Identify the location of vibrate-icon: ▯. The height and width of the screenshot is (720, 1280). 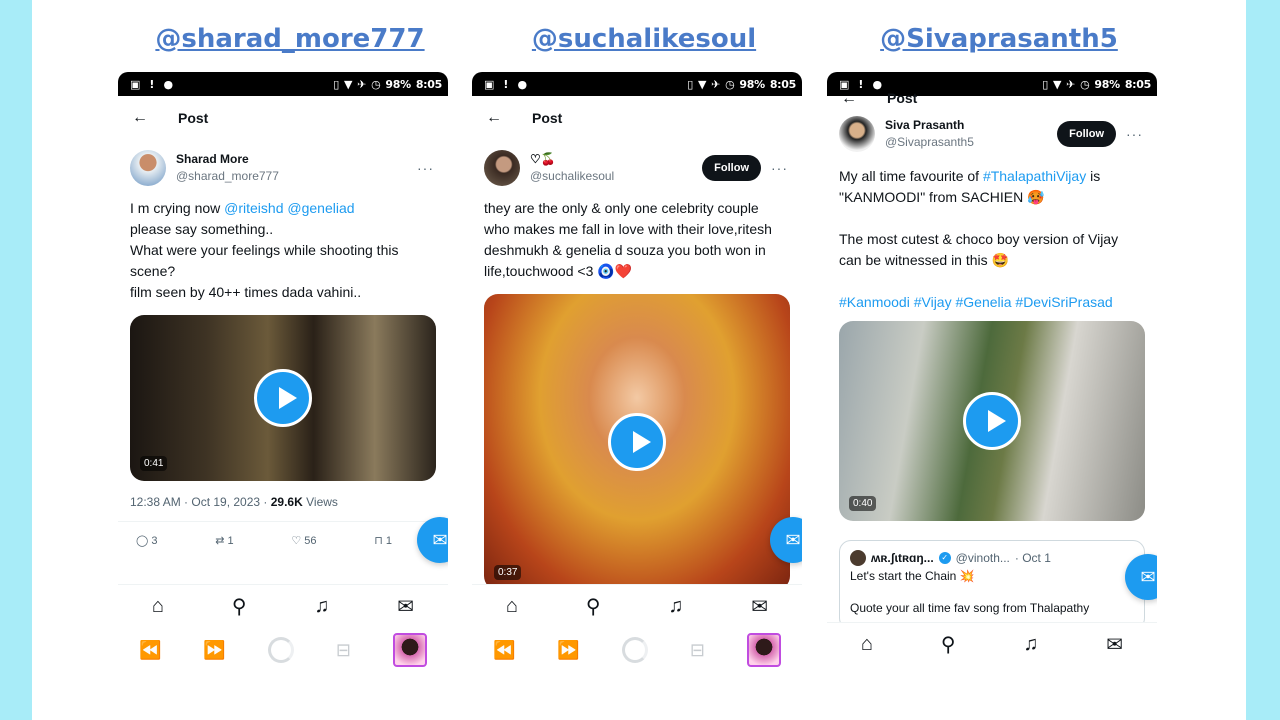
(1045, 84).